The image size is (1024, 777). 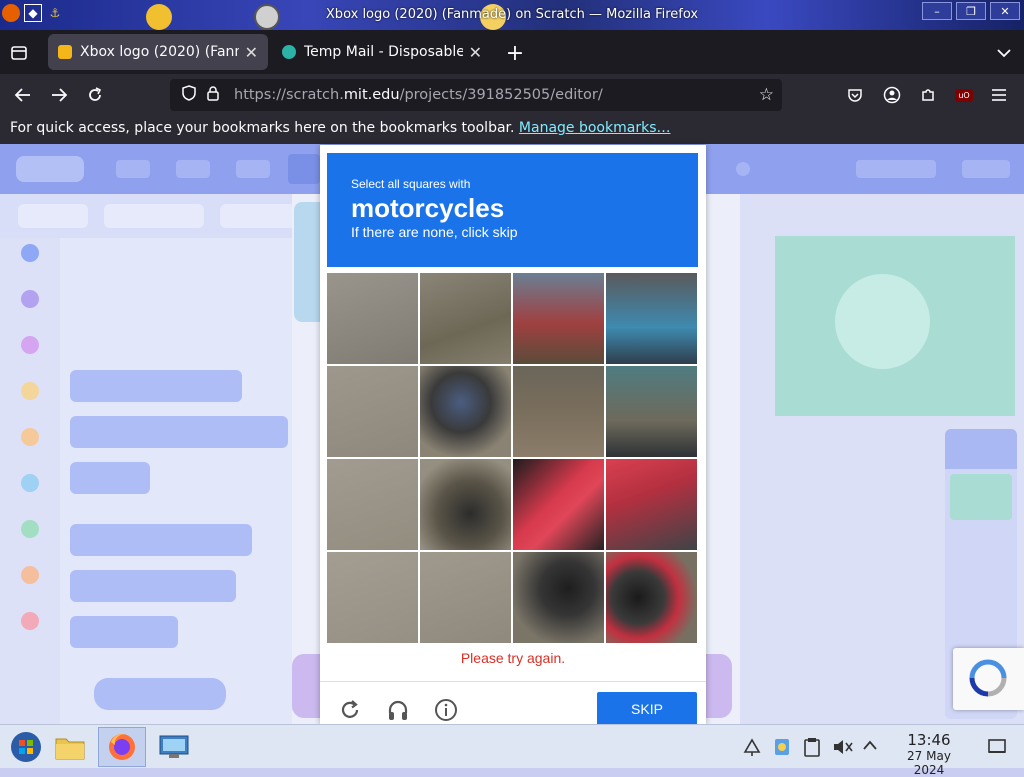 I want to click on captcha-error-message: Please try again., so click(x=513, y=658).